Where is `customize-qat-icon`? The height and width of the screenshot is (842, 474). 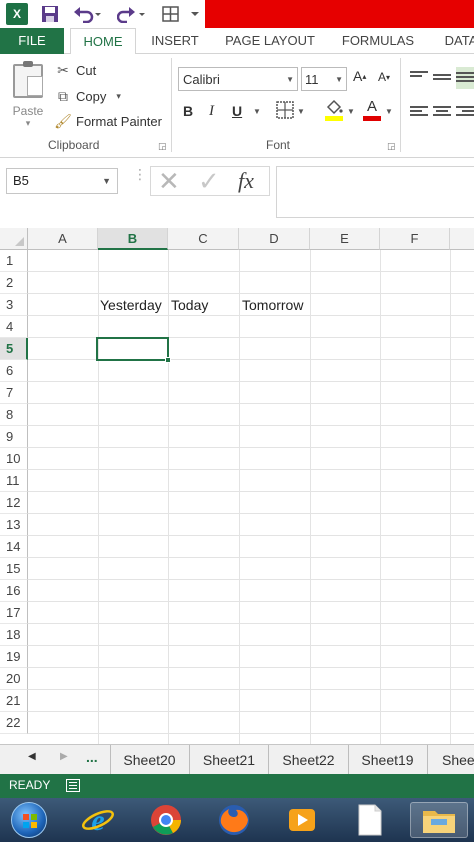
customize-qat-icon is located at coordinates (195, 14).